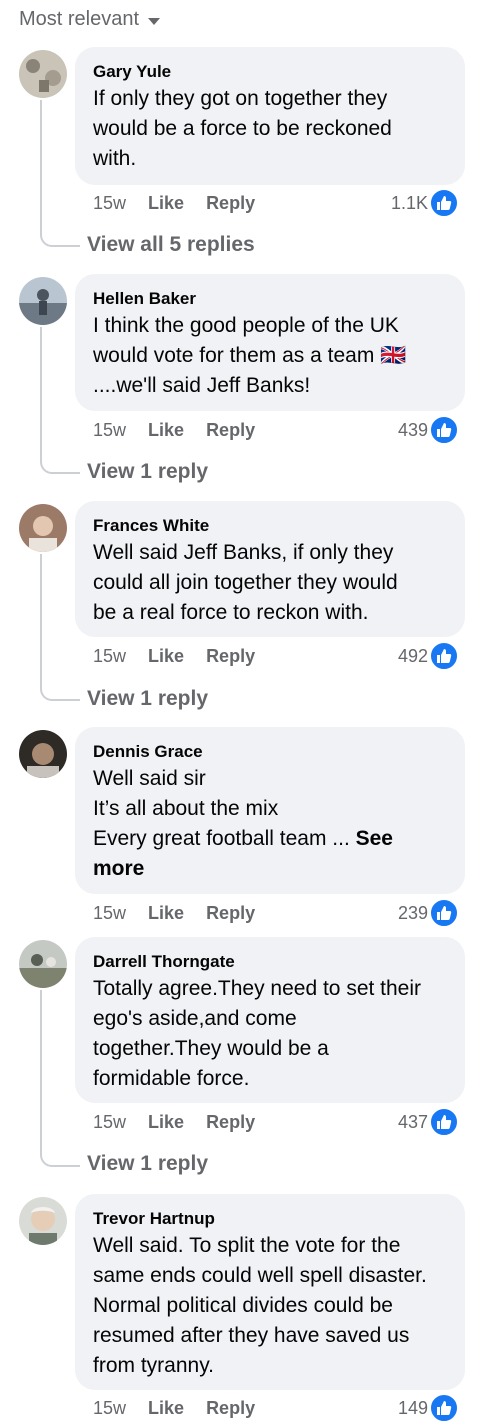 The height and width of the screenshot is (1425, 482). Describe the element at coordinates (275, 203) in the screenshot. I see `comment-actions: 15w Like Reply 1.1K` at that location.